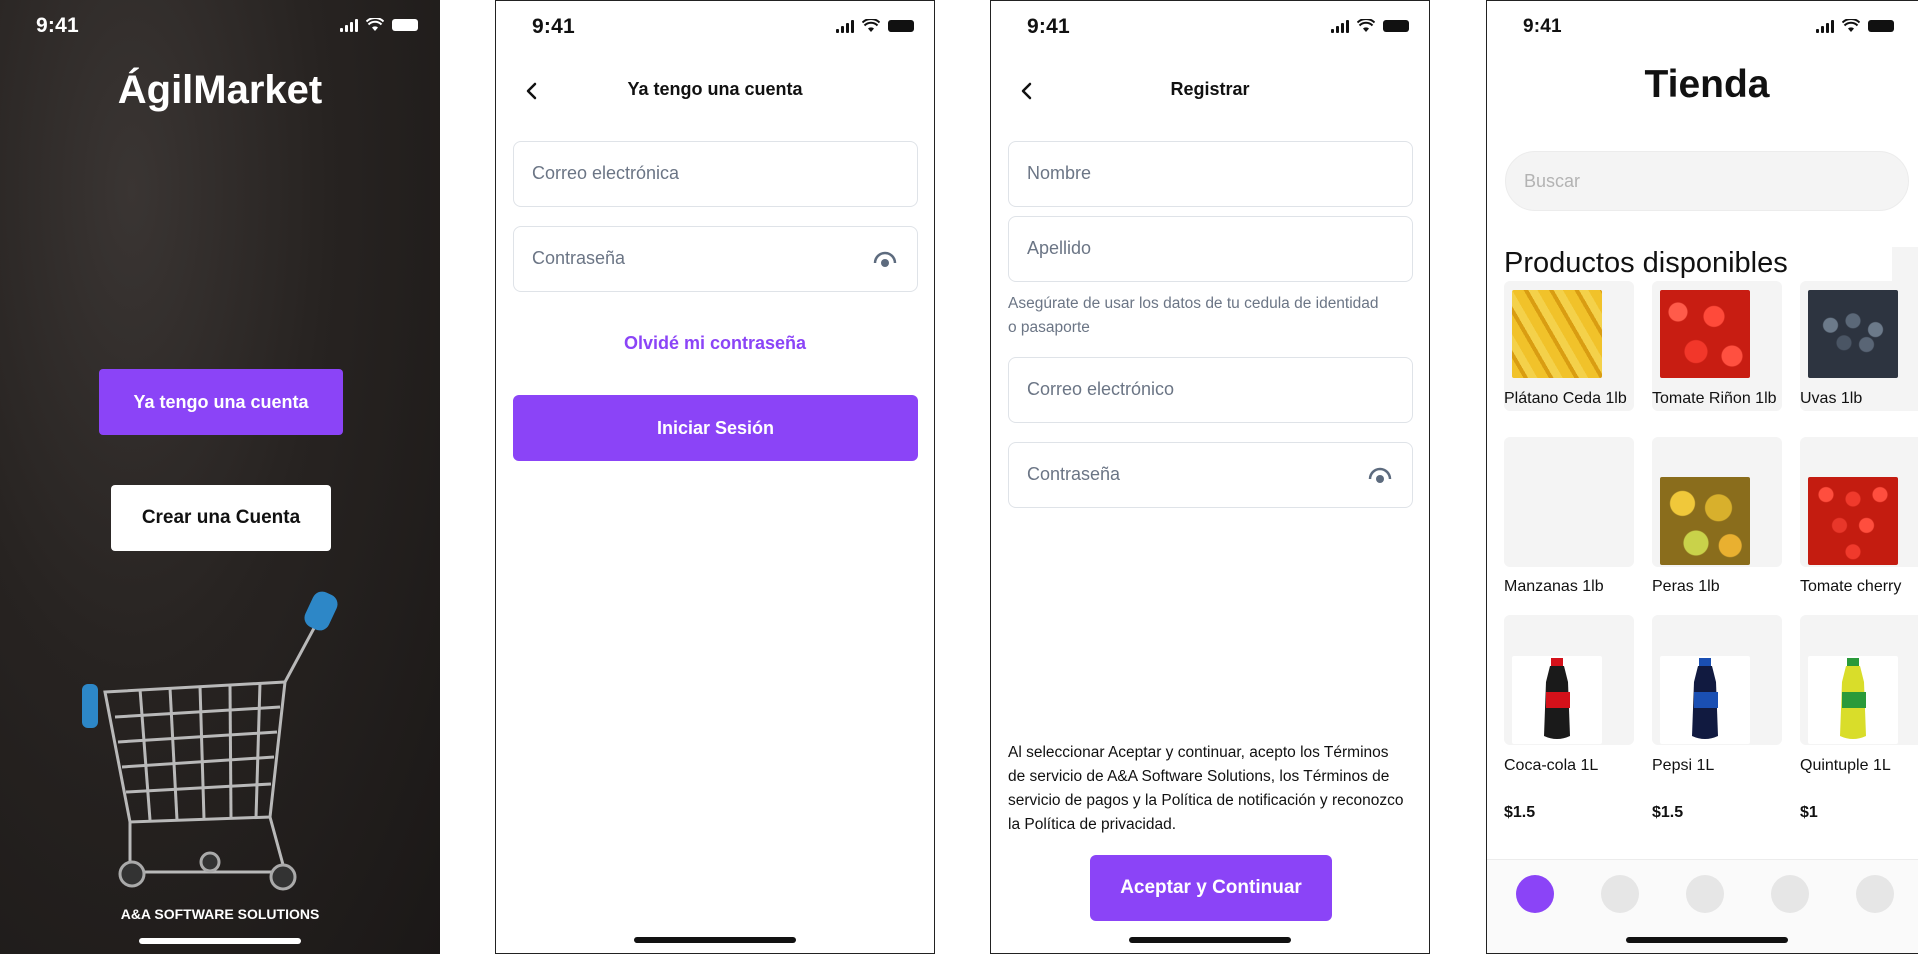  I want to click on tab-3-icon, so click(1705, 894).